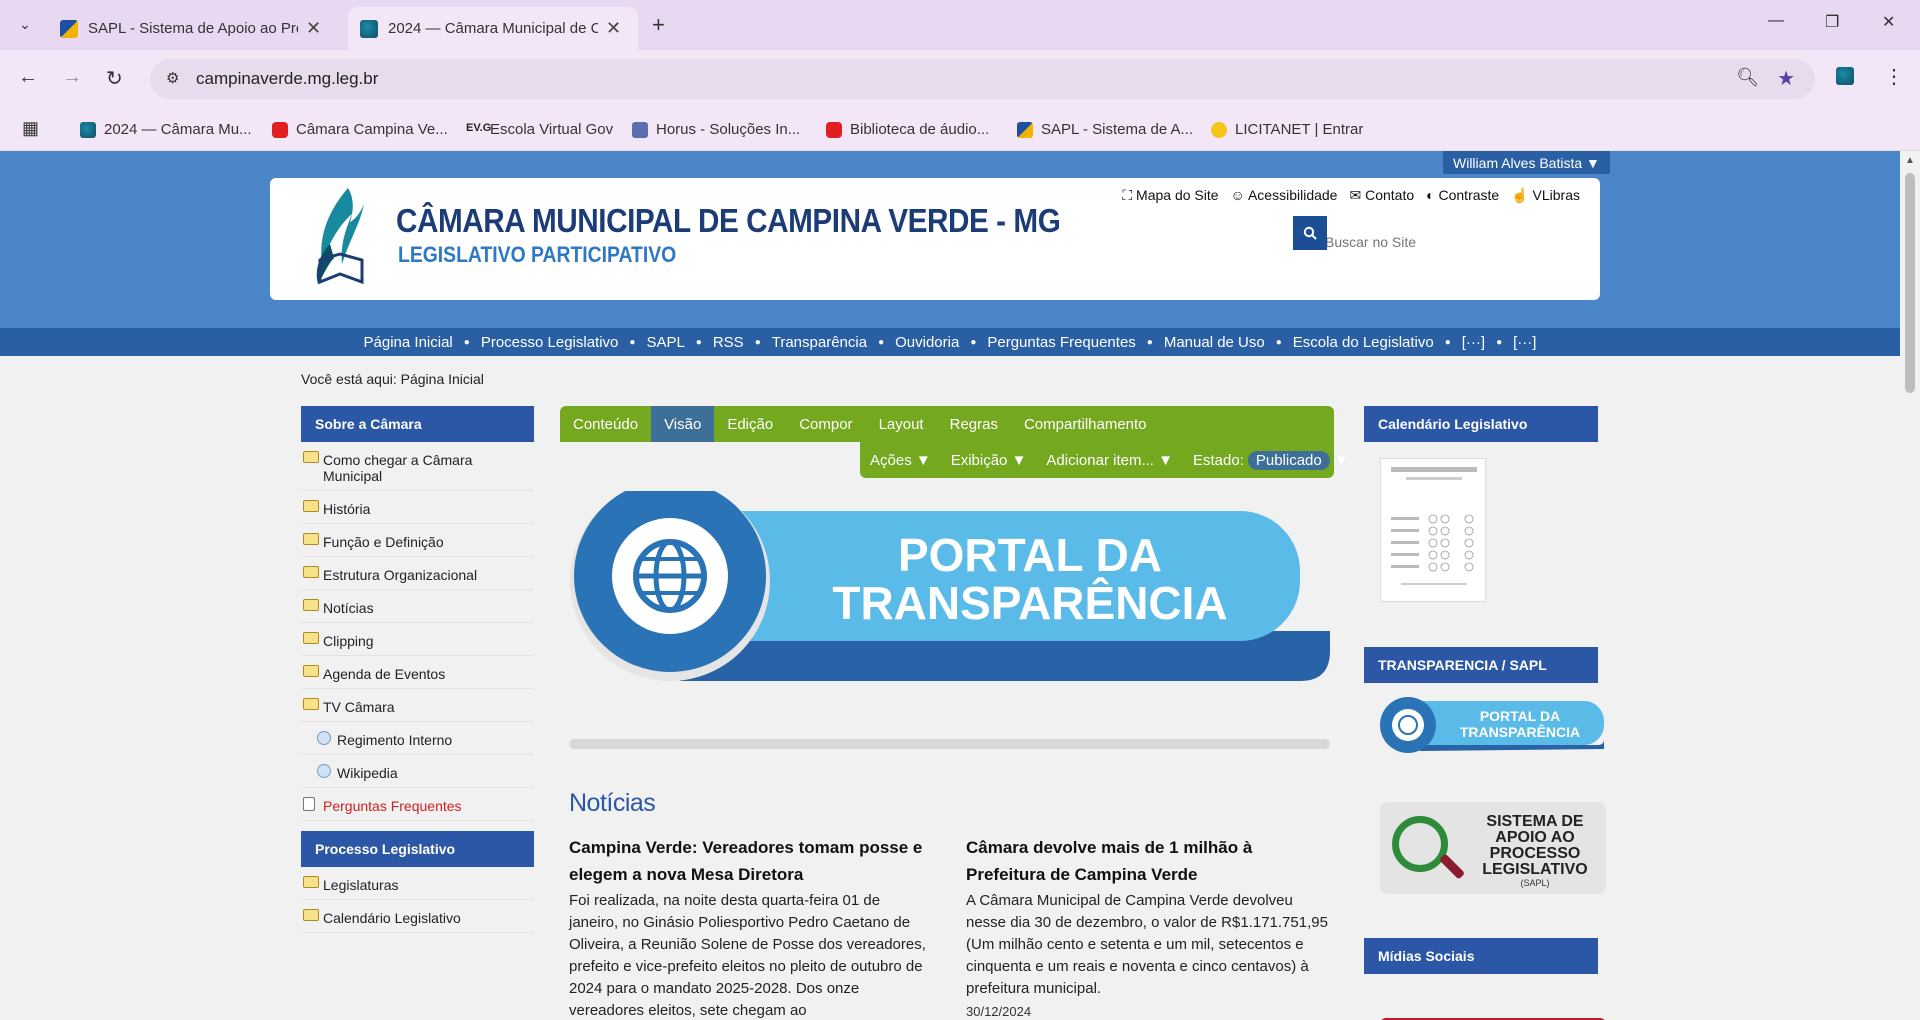  What do you see at coordinates (989, 460) in the screenshot?
I see `display-menu: Exibição ▼` at bounding box center [989, 460].